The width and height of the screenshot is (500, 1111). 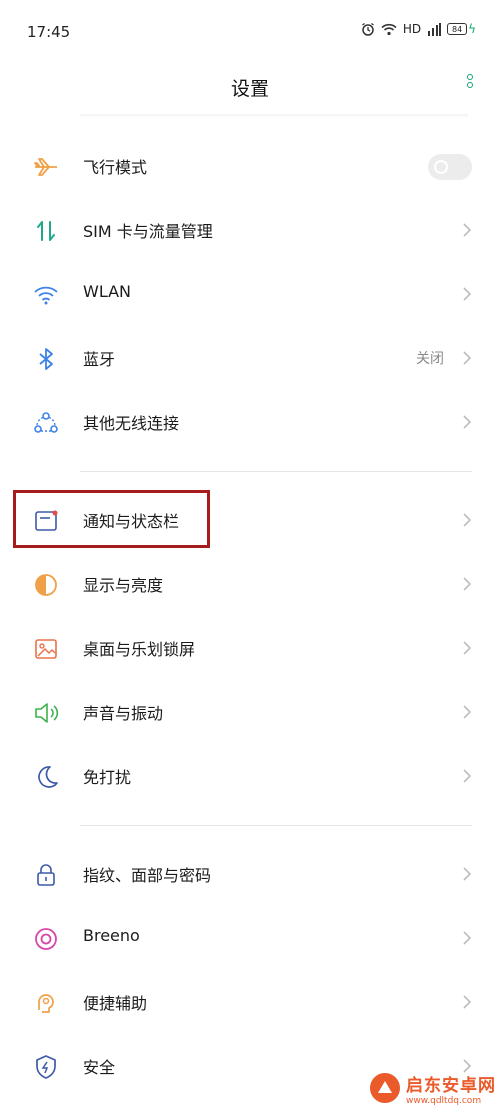 I want to click on setting-label: 便捷辅助, so click(x=115, y=1003).